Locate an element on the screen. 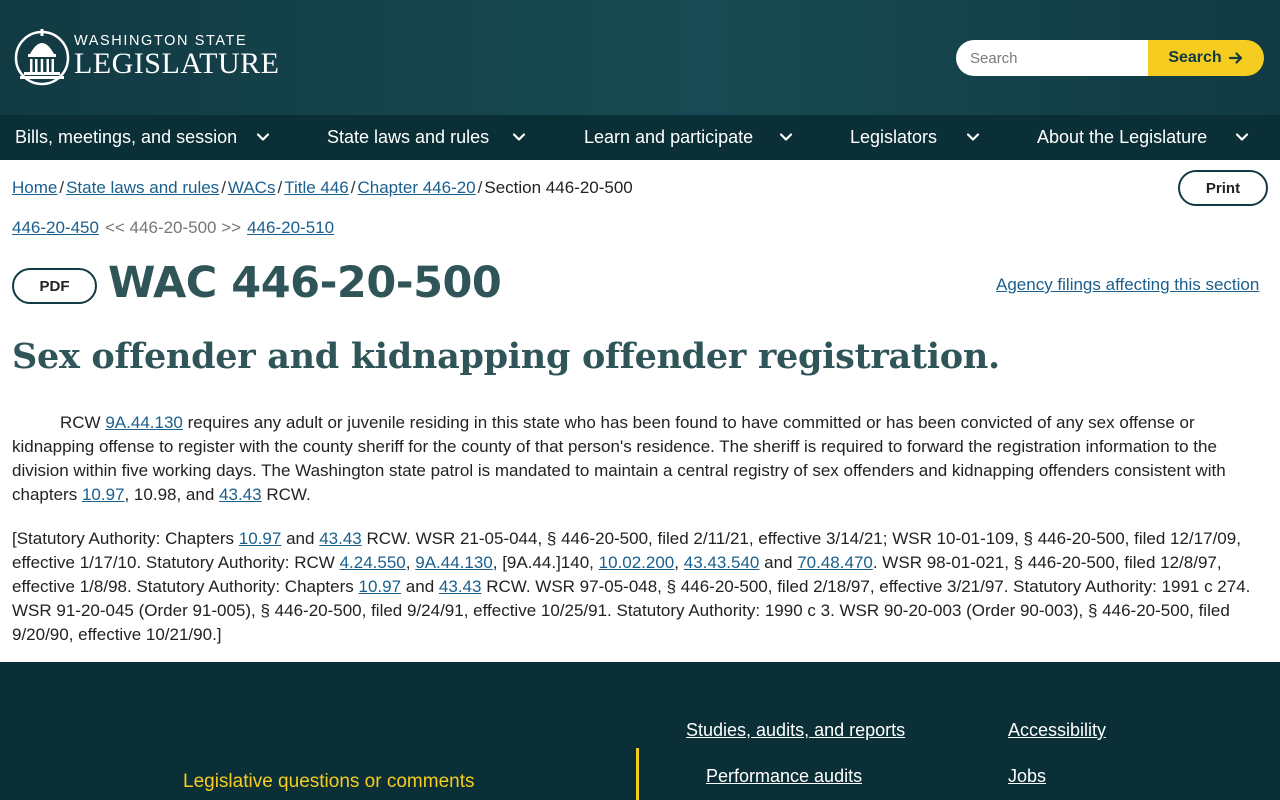 The width and height of the screenshot is (1280, 800). prev-section-link: 446-20-450 is located at coordinates (55, 227).